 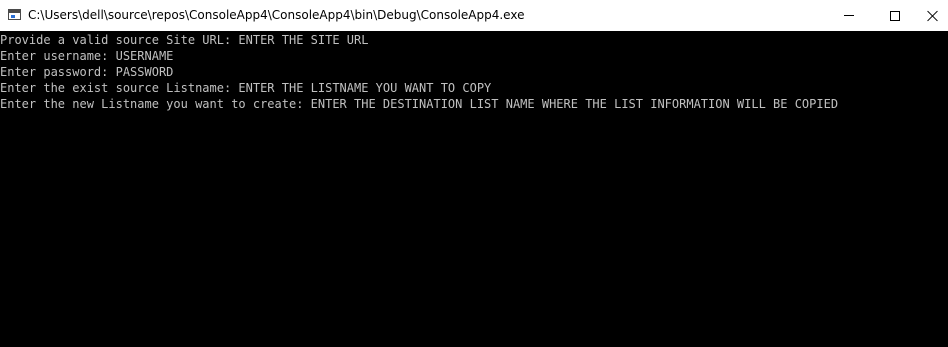 I want to click on close-icon, so click(x=933, y=16).